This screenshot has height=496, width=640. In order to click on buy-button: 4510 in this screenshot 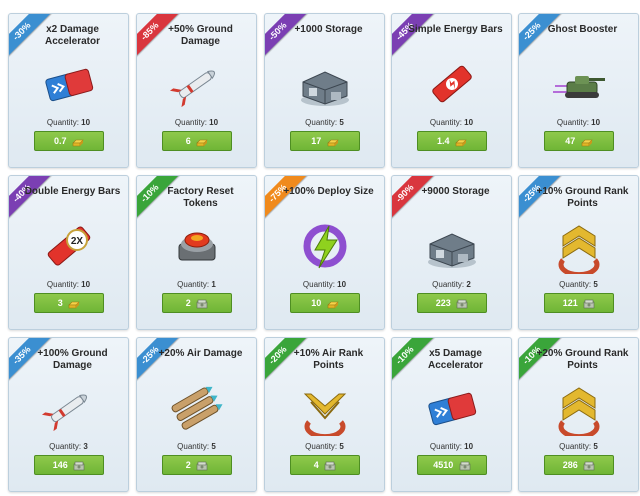, I will do `click(452, 465)`.